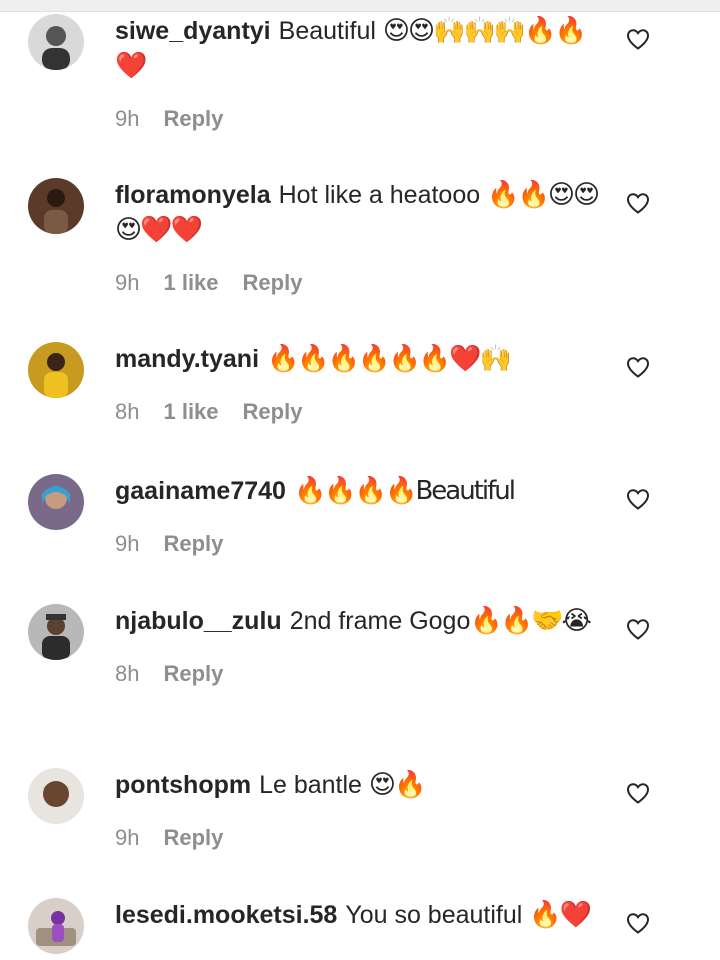 This screenshot has width=720, height=960. I want to click on comment-meta: 8h Reply, so click(360, 674).